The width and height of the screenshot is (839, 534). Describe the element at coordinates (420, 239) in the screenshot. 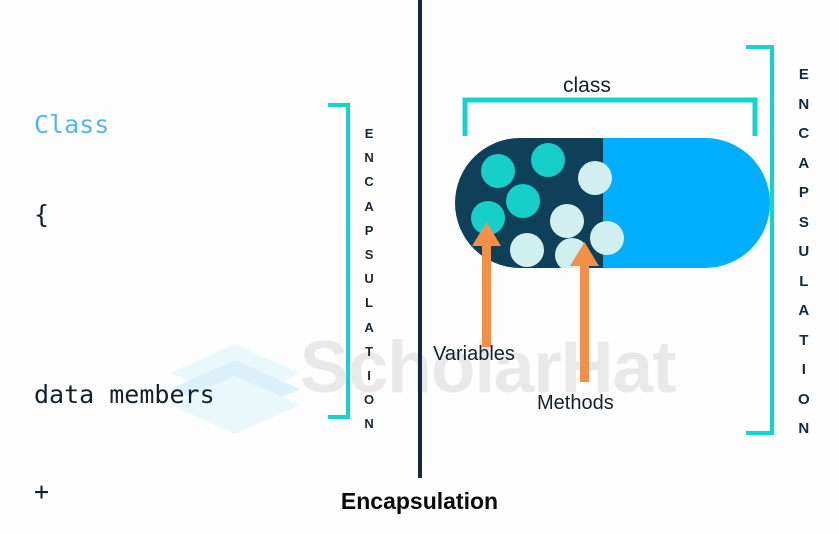

I see `panel-divider` at that location.